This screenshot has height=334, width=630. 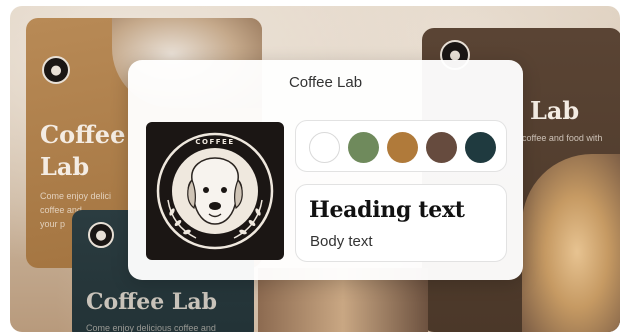 I want to click on card-title-line2: Lab, so click(x=65, y=166).